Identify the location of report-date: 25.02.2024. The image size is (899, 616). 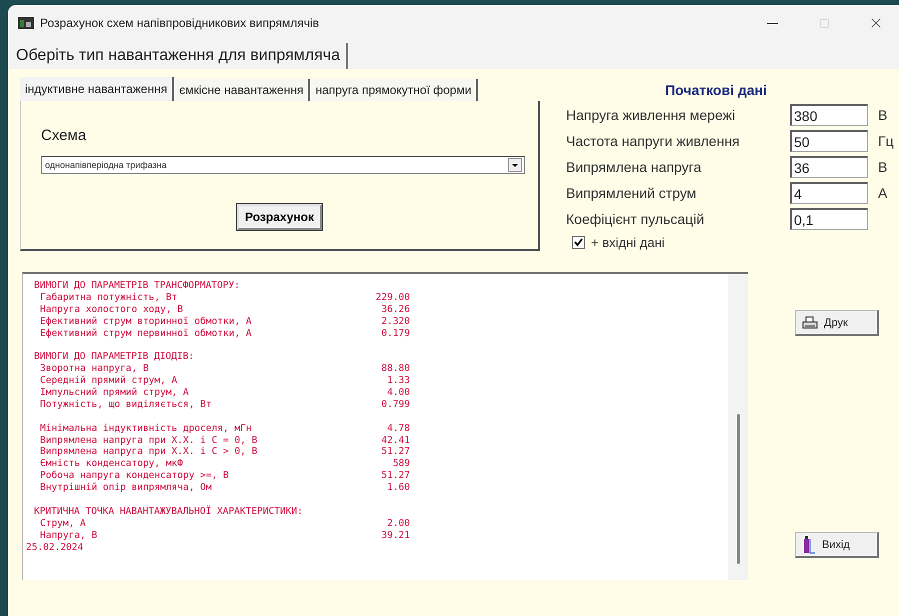
(55, 548).